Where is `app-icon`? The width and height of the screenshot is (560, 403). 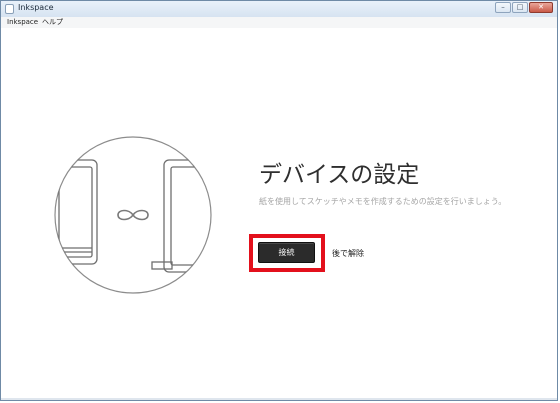 app-icon is located at coordinates (9, 9).